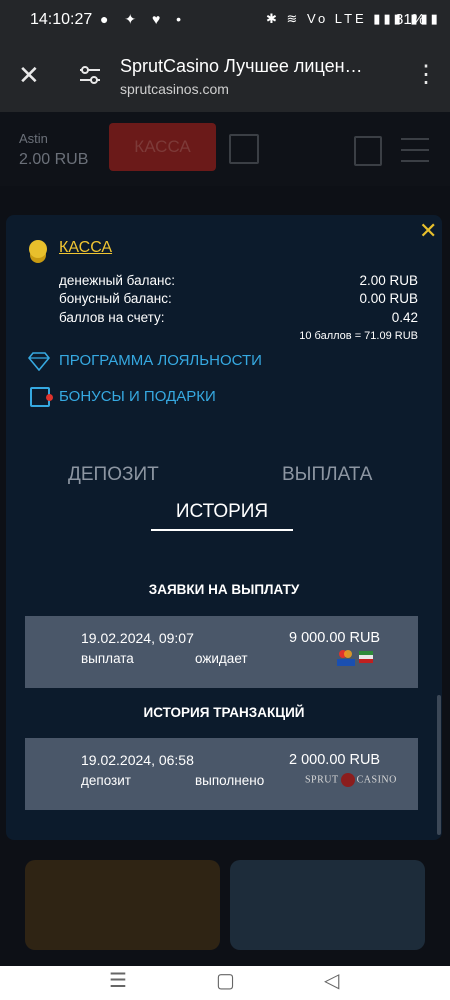 The width and height of the screenshot is (450, 1000). I want to click on kassa-link: КАССА, so click(85, 248).